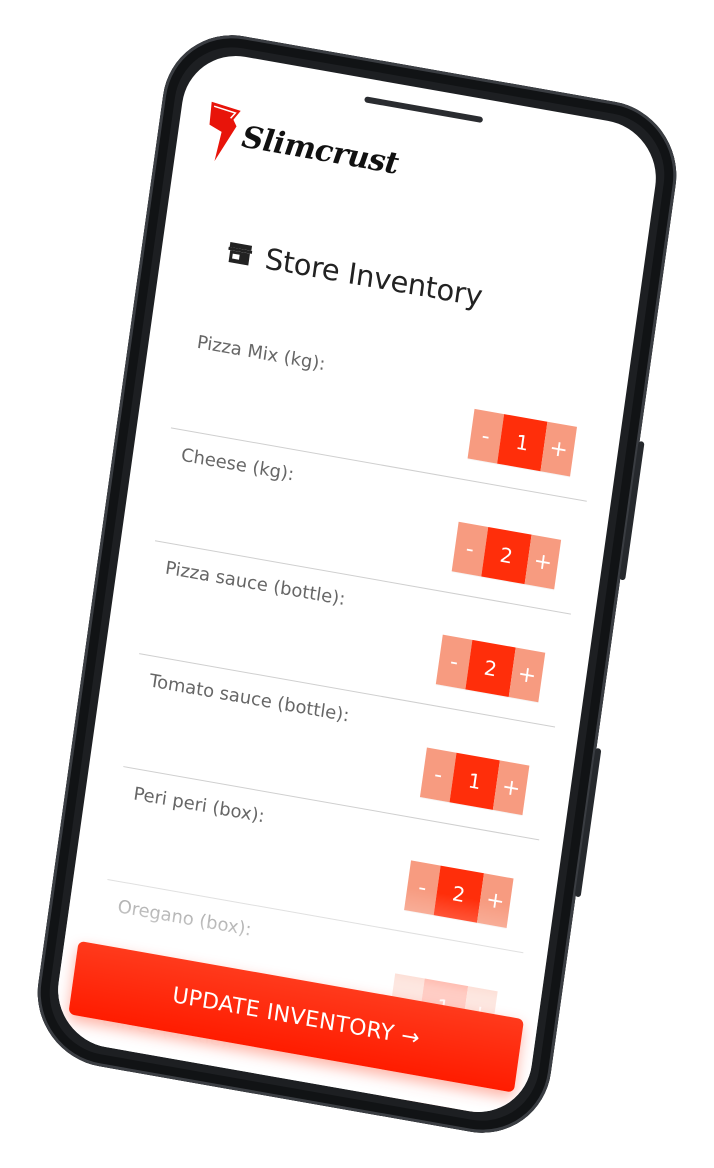  What do you see at coordinates (261, 353) in the screenshot?
I see `item-label: Pizza Mix (kg):` at bounding box center [261, 353].